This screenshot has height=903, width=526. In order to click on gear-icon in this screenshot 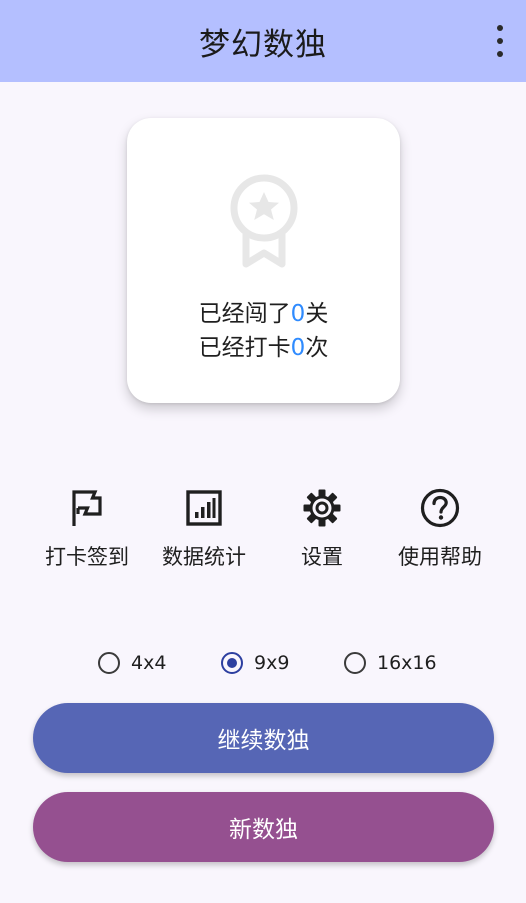, I will do `click(322, 508)`.